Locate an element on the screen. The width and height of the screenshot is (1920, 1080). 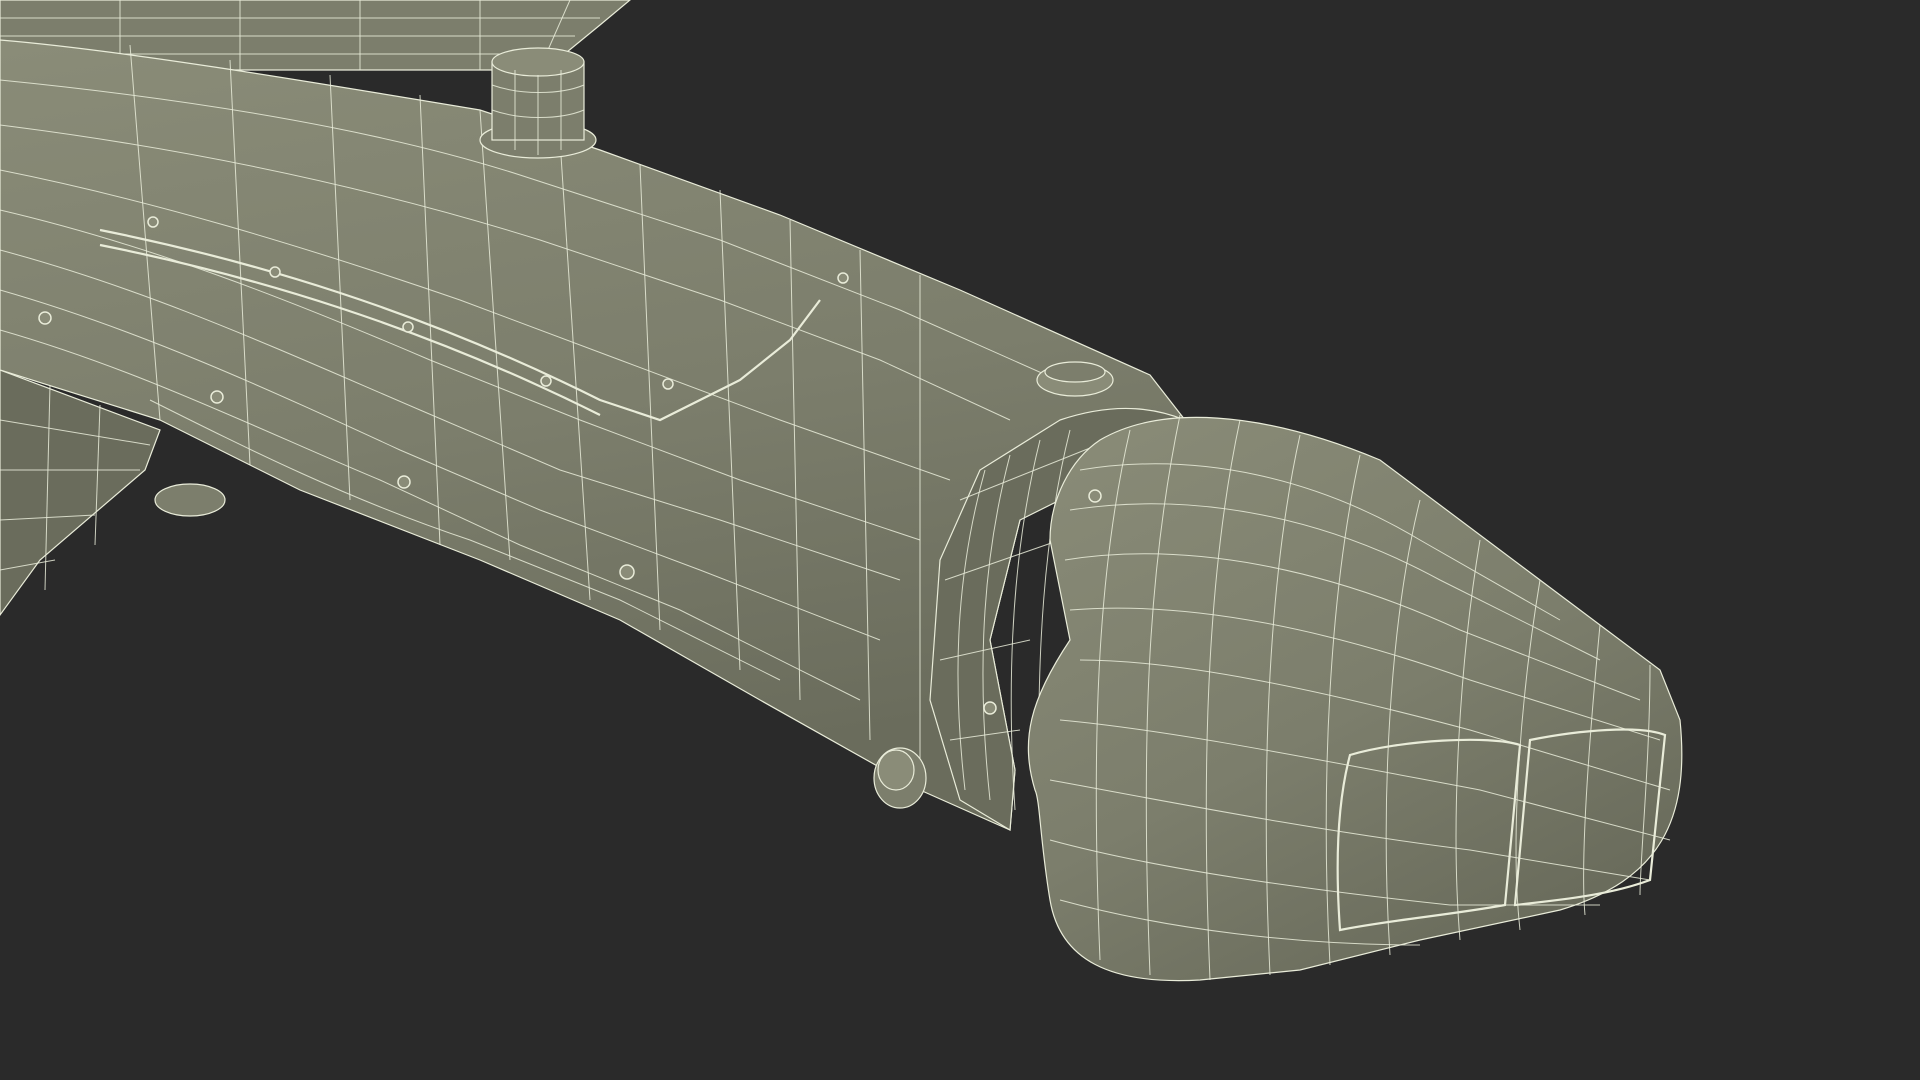
side-lug-bottom is located at coordinates (900, 778).